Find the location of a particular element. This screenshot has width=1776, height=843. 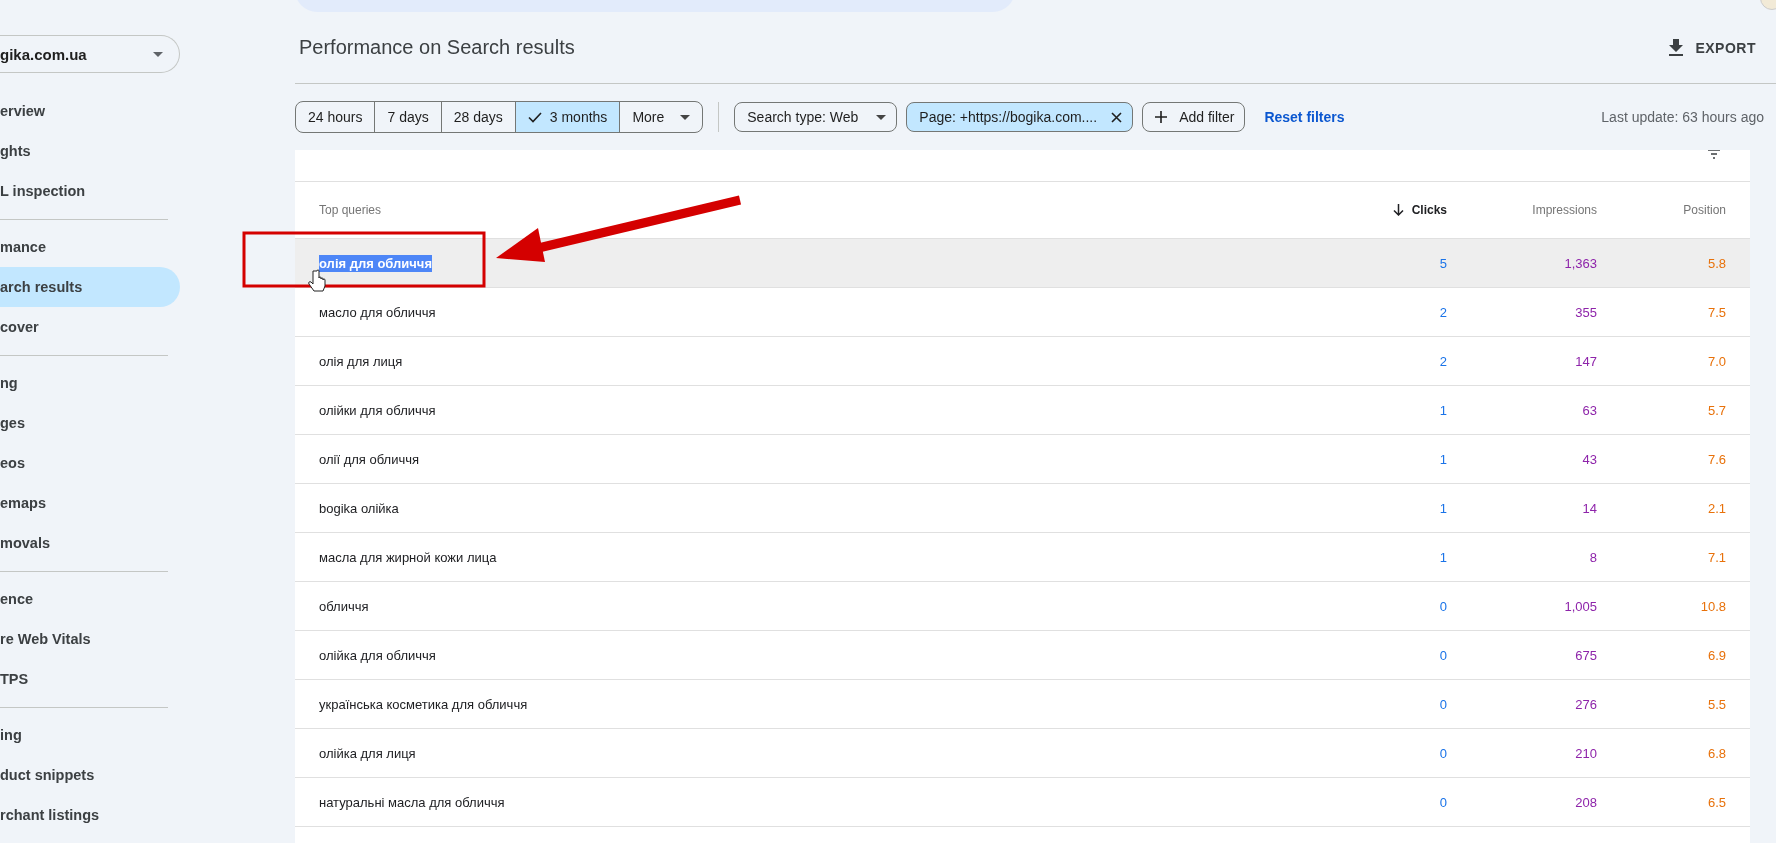

column-header: Clicks is located at coordinates (1367, 210).